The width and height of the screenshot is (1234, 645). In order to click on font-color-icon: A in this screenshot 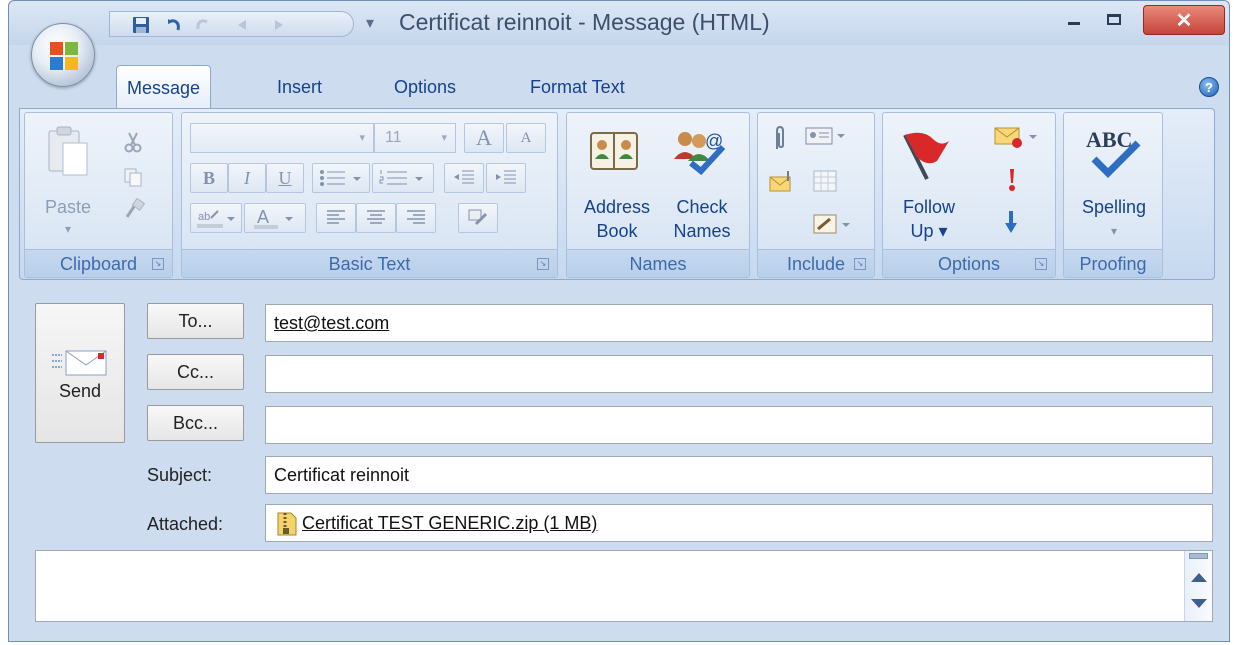, I will do `click(273, 218)`.